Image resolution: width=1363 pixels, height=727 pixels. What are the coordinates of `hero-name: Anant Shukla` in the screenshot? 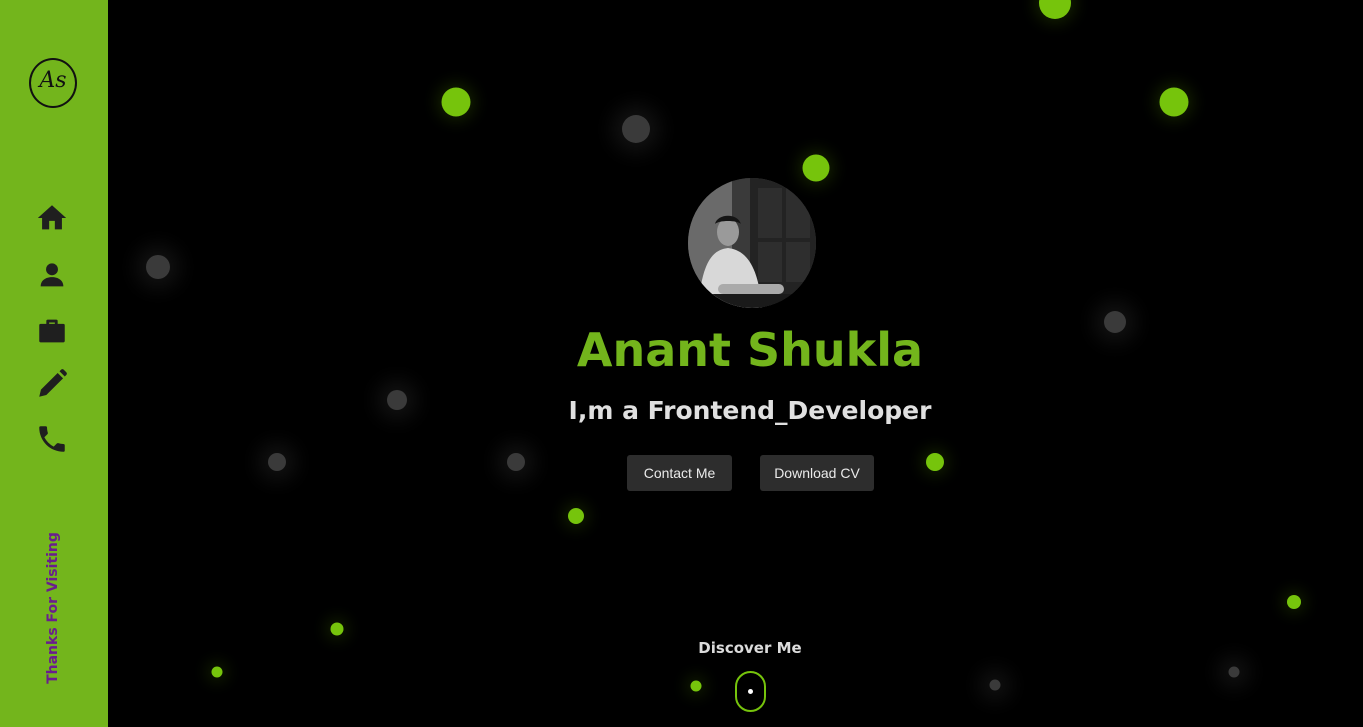 It's located at (750, 350).